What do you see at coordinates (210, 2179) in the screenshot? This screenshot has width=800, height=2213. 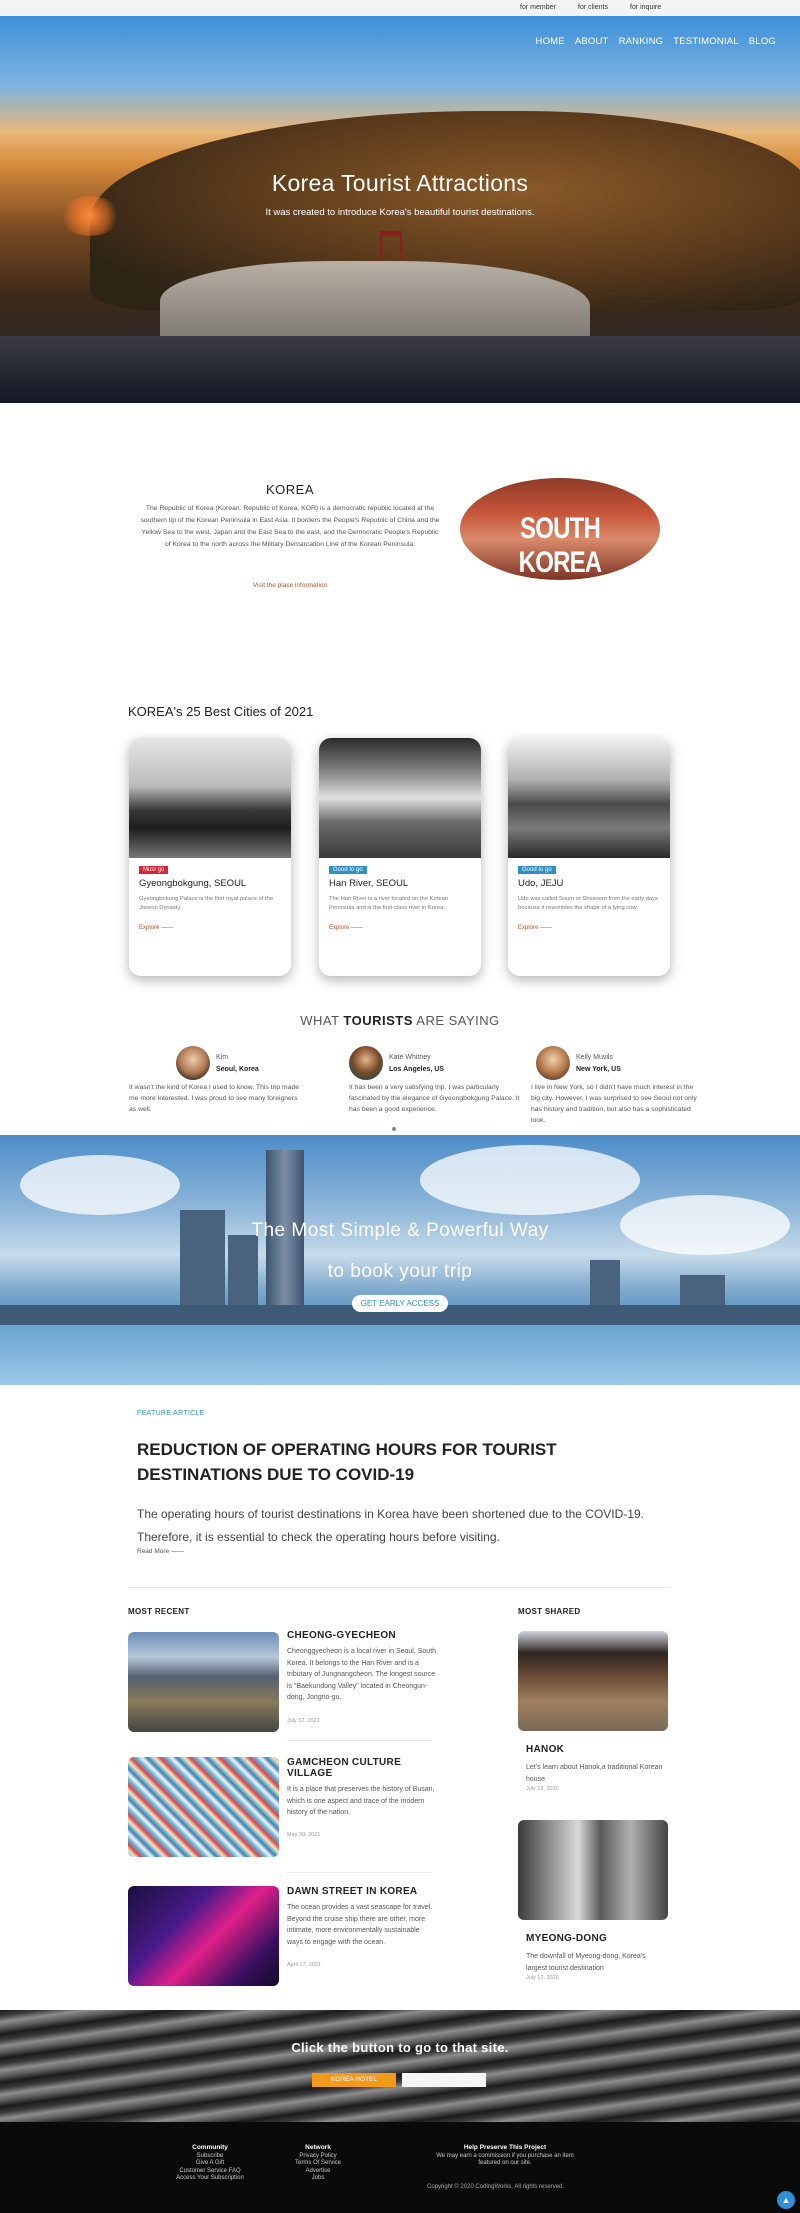 I see `footer-link: Access Your Subscription` at bounding box center [210, 2179].